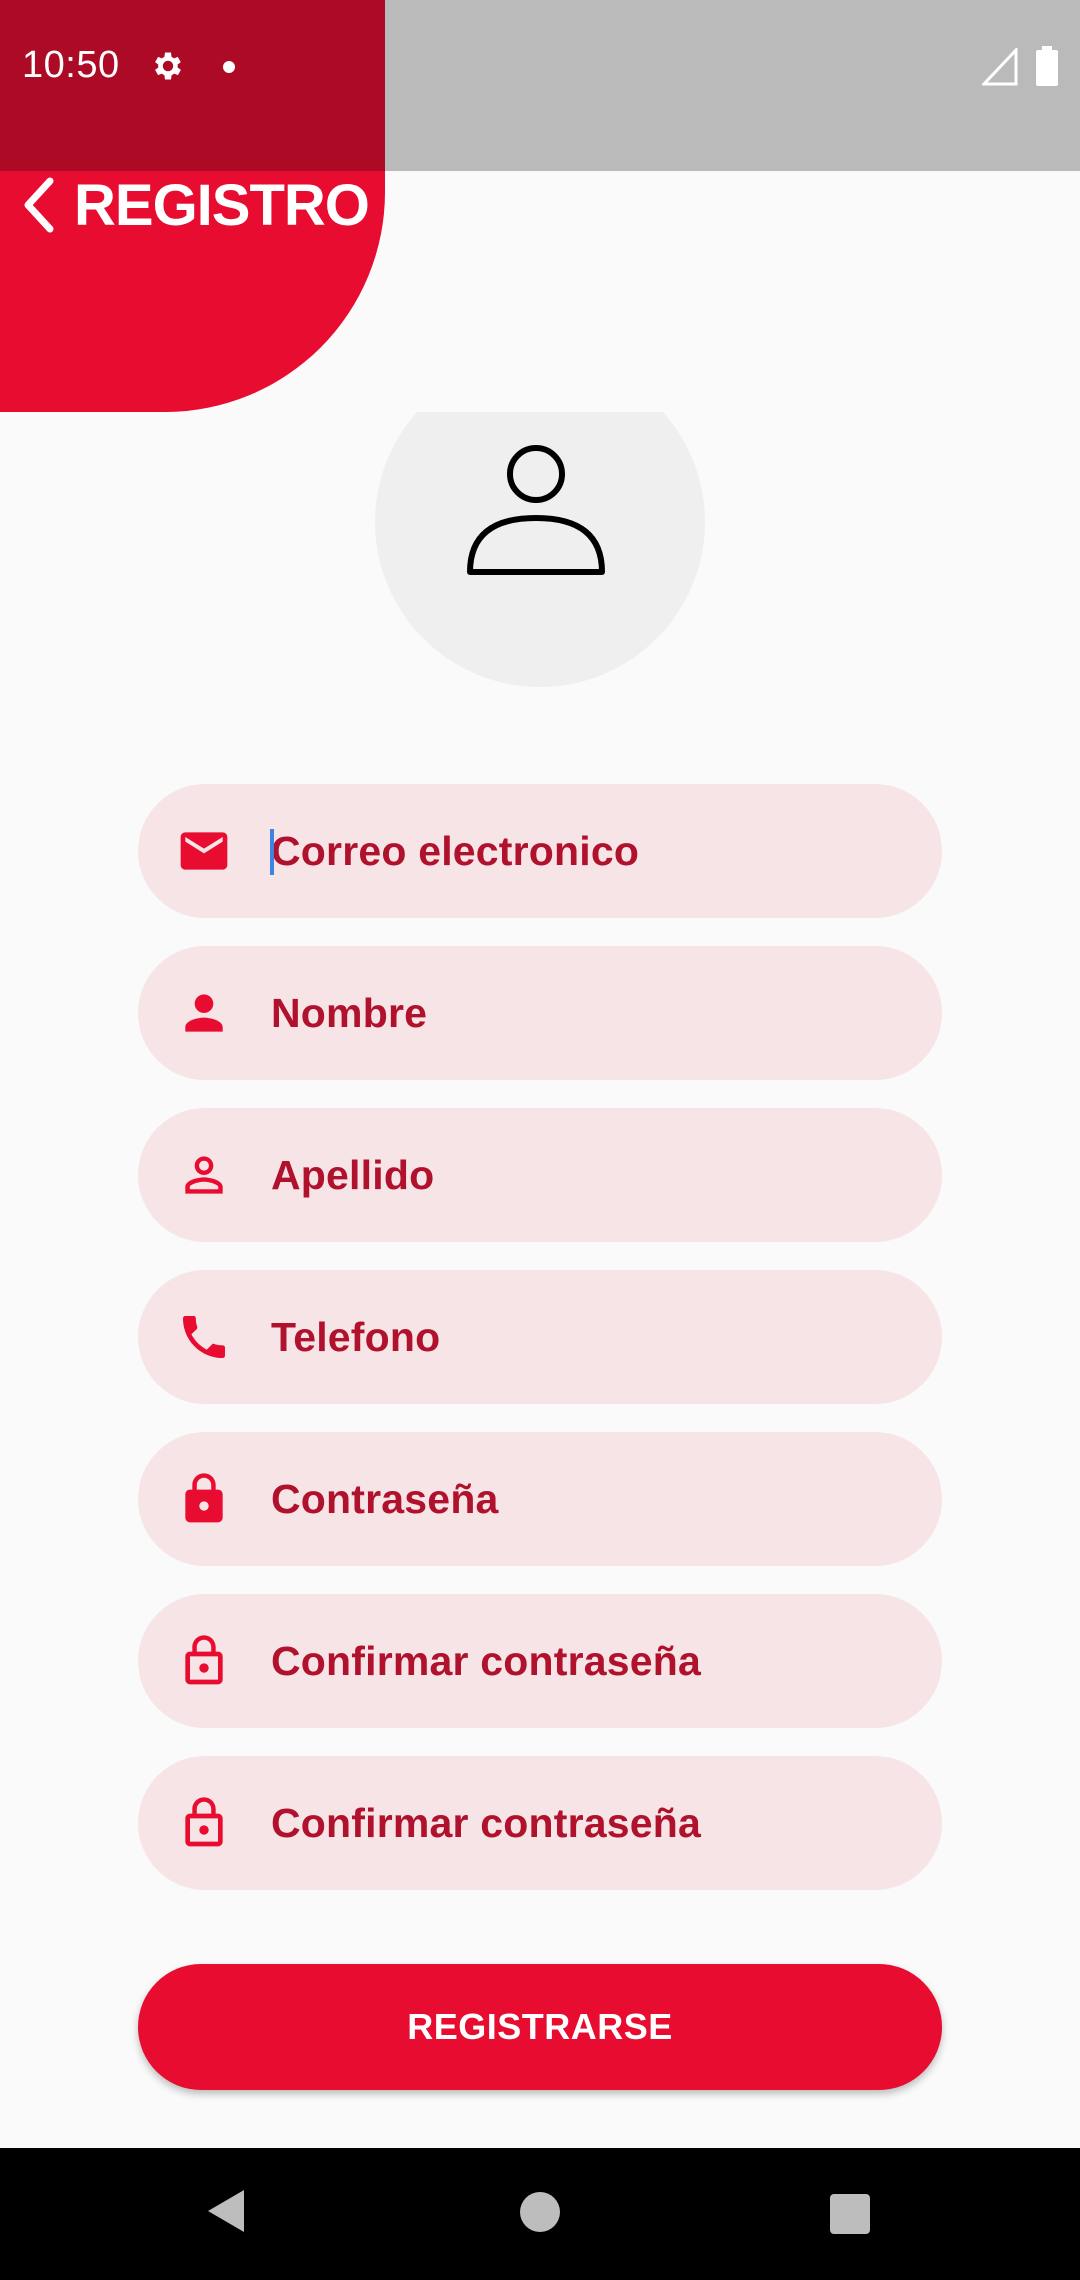  Describe the element at coordinates (1047, 66) in the screenshot. I see `battery-icon` at that location.